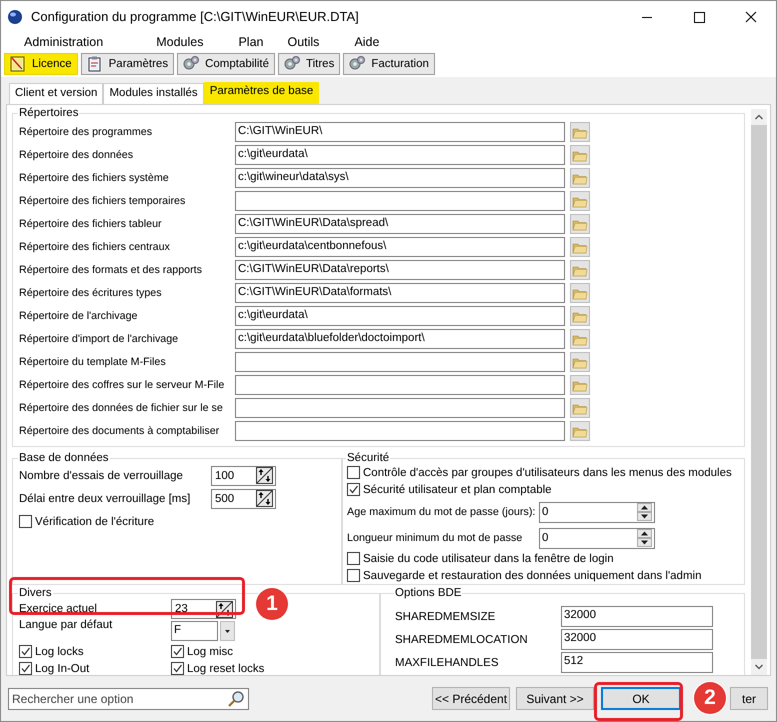 Image resolution: width=777 pixels, height=722 pixels. Describe the element at coordinates (91, 224) in the screenshot. I see `field-label: Répertoire des fichiers tableur` at that location.